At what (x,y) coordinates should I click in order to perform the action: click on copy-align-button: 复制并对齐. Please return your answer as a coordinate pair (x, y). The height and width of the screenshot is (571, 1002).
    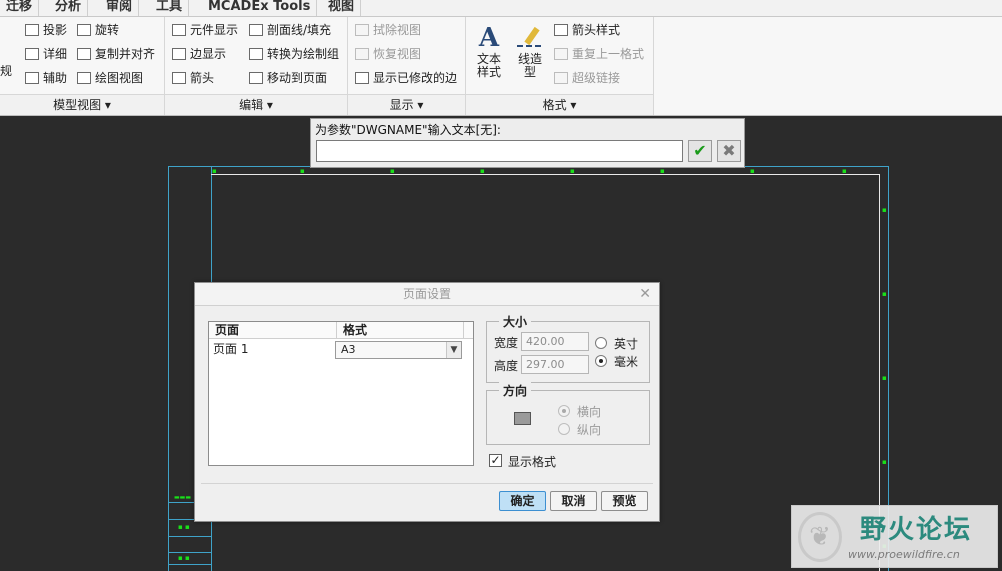
    Looking at the image, I should click on (116, 54).